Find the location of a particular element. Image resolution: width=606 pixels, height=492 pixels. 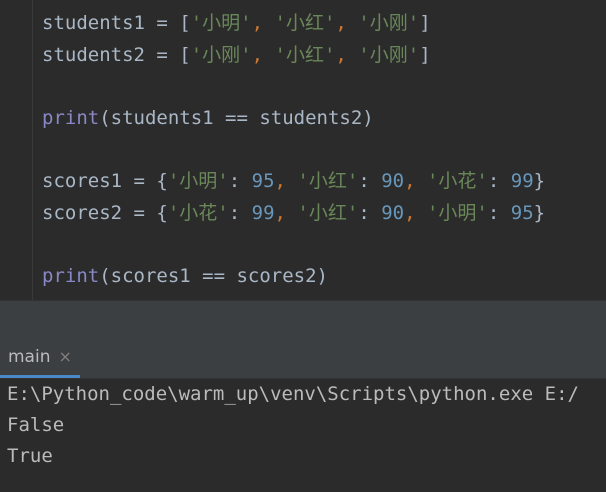

console-output-true: True is located at coordinates (30, 456).